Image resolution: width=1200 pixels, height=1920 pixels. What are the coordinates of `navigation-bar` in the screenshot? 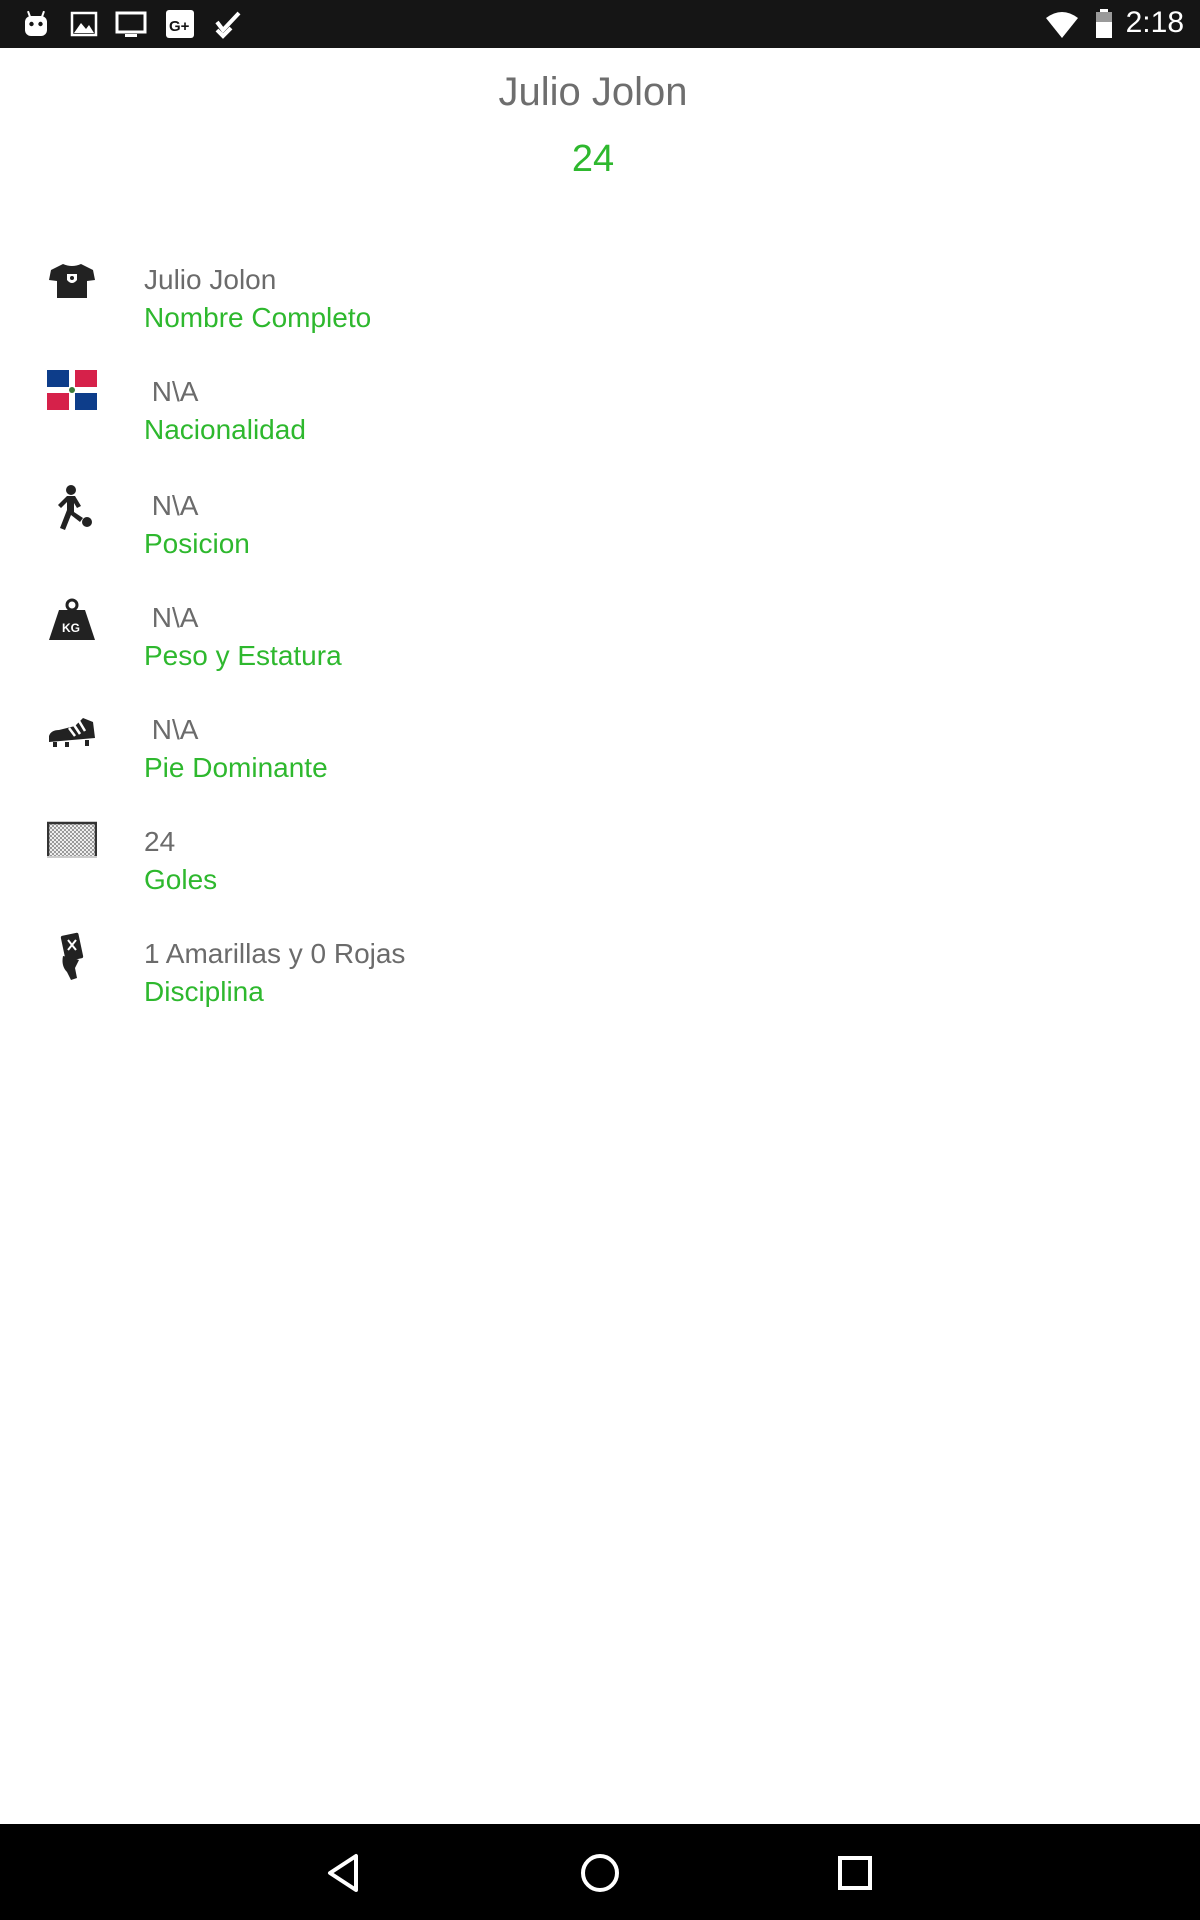 It's located at (600, 1872).